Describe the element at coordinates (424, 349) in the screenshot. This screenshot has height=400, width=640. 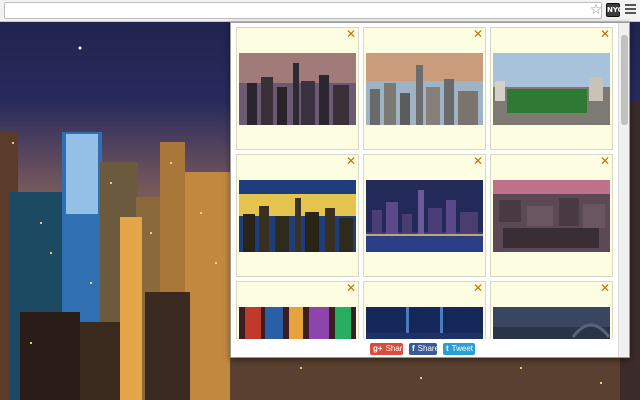
I see `facebook-share-button: f Share` at that location.